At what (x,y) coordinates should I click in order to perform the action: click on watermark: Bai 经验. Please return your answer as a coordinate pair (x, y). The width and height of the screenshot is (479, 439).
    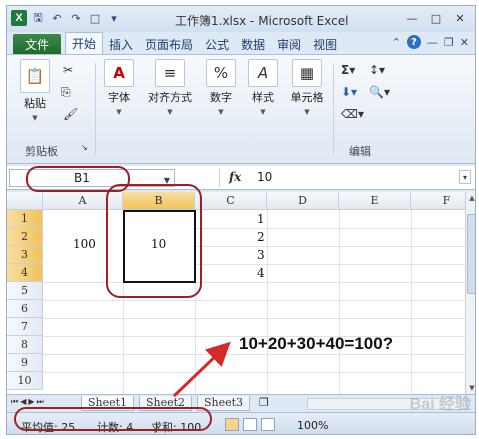
    Looking at the image, I should click on (440, 404).